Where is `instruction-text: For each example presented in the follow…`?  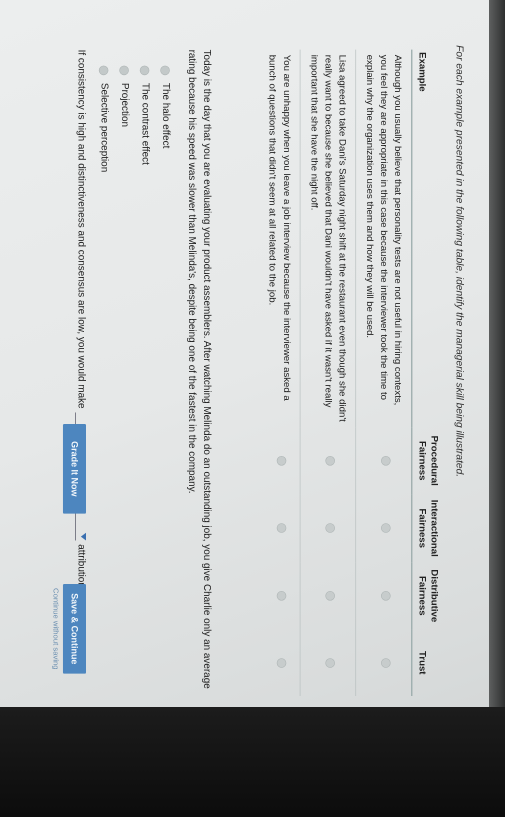
instruction-text: For each example presented in the follow… is located at coordinates (459, 261).